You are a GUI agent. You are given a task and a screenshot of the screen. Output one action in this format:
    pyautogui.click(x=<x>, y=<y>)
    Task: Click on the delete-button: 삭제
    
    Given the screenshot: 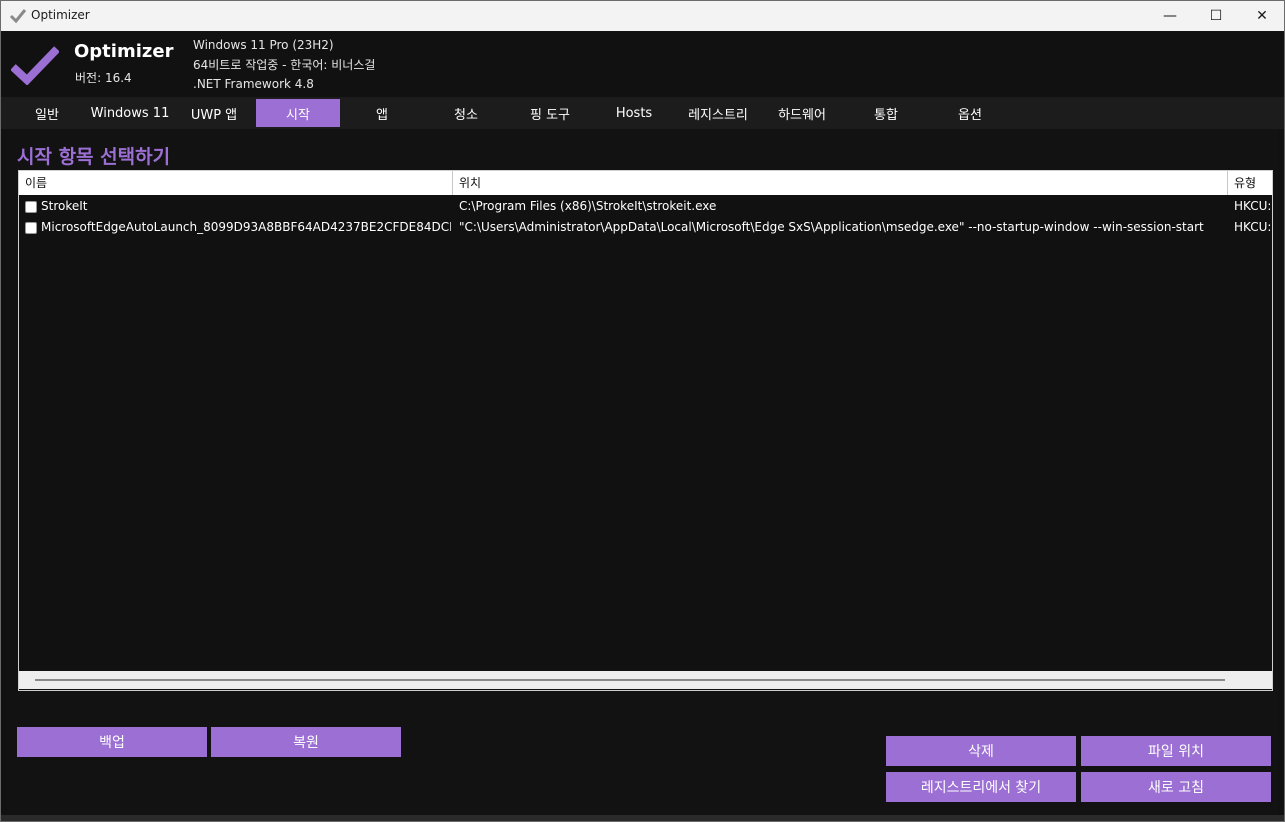 What is the action you would take?
    pyautogui.click(x=981, y=751)
    